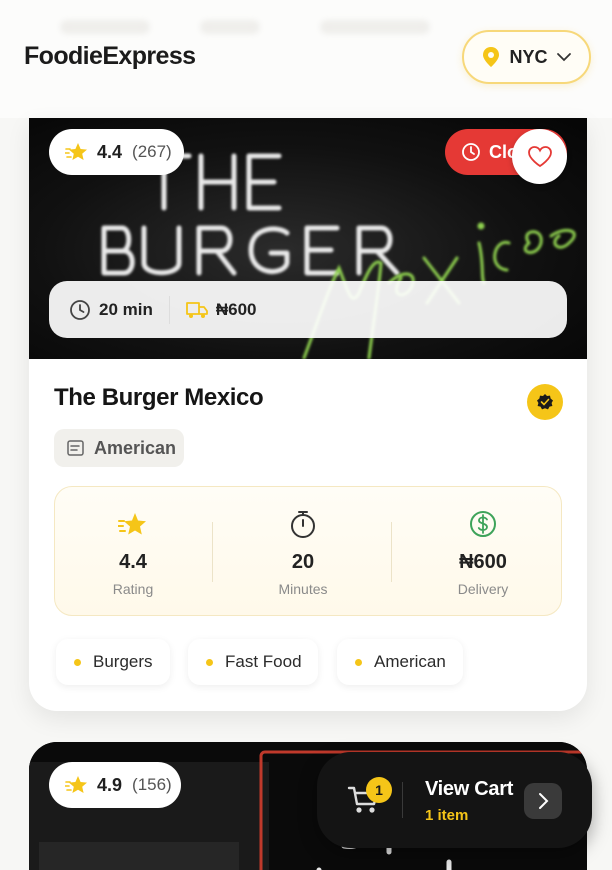  I want to click on category-tag: American, so click(400, 662).